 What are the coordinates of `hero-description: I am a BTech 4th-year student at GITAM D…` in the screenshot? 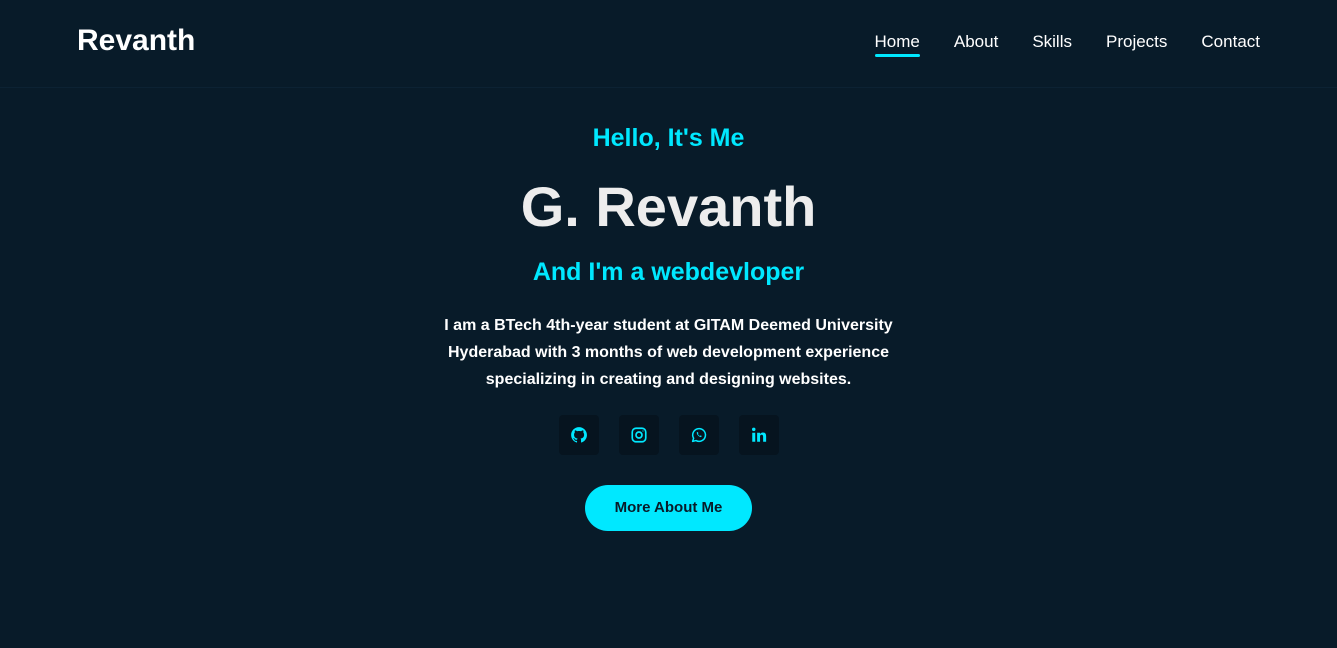 It's located at (668, 352).